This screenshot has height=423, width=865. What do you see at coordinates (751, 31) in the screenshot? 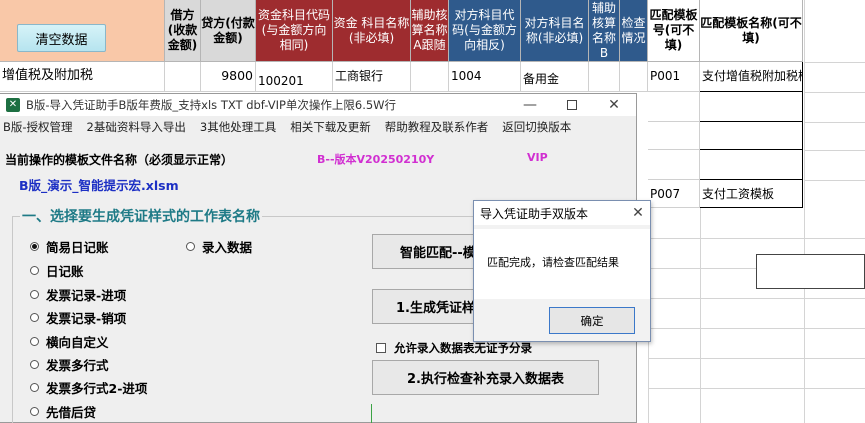
I see `header-tpl-name: 匹配模板名称(可不填)` at bounding box center [751, 31].